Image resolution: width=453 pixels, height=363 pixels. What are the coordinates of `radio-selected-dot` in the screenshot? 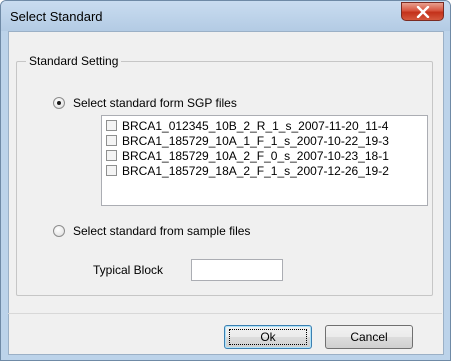 It's located at (59, 103).